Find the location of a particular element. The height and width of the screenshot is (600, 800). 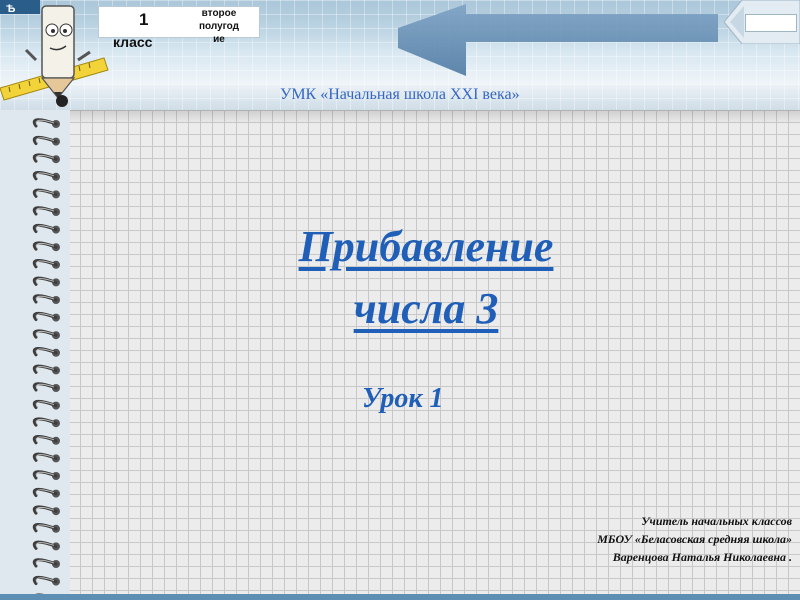

teacher-line-2: МБОУ «Беласовская средняя школа» is located at coordinates (694, 539).